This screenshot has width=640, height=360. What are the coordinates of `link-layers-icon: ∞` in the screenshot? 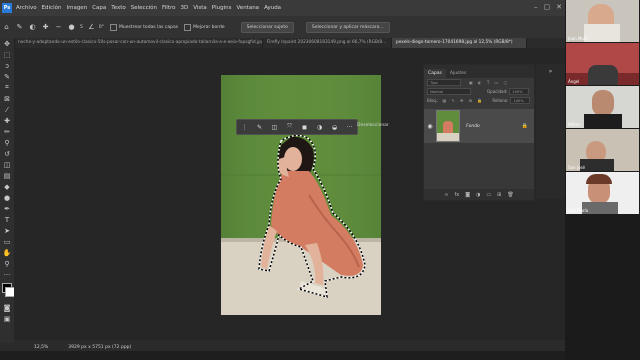 It's located at (446, 195).